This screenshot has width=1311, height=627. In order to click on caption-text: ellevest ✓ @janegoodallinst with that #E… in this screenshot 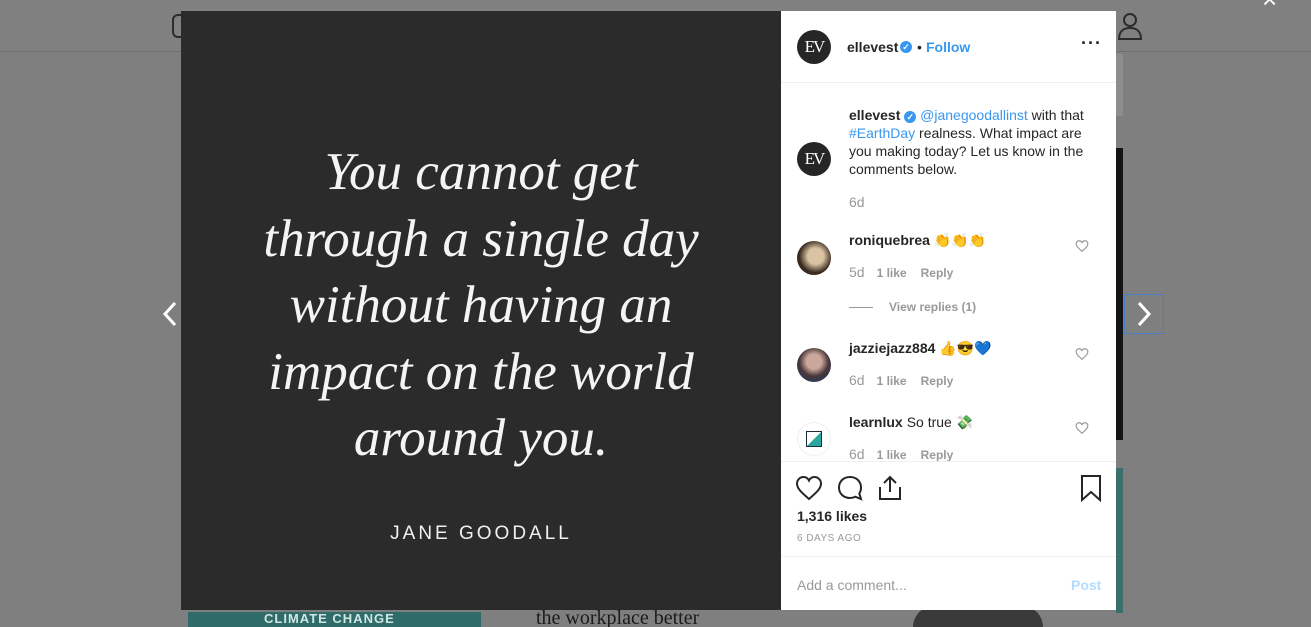, I will do `click(974, 142)`.